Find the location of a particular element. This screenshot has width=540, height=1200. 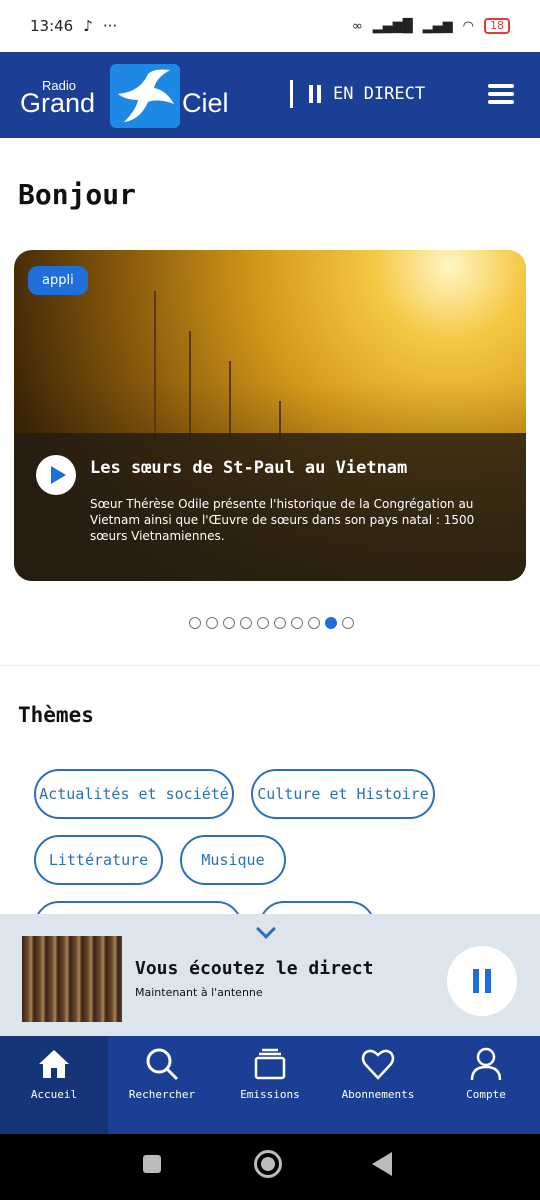

card-title: Les sœurs de St-Paul au Vietnam is located at coordinates (249, 468).